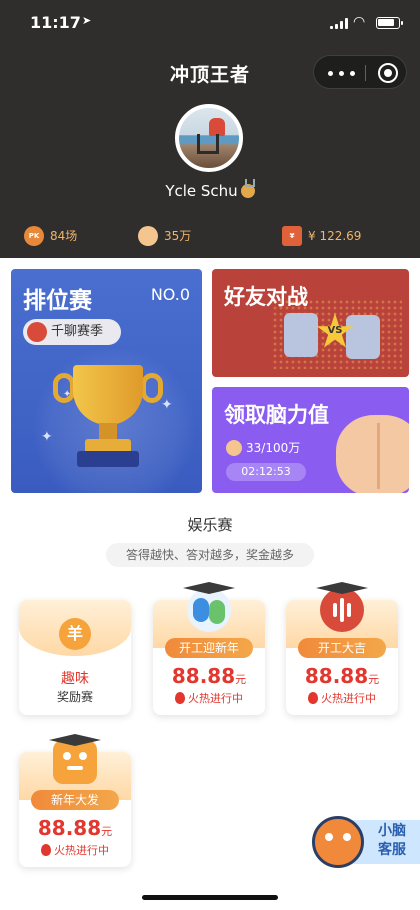 This screenshot has height=910, width=420. Describe the element at coordinates (273, 448) in the screenshot. I see `brain-progress-value: 33/100万` at that location.